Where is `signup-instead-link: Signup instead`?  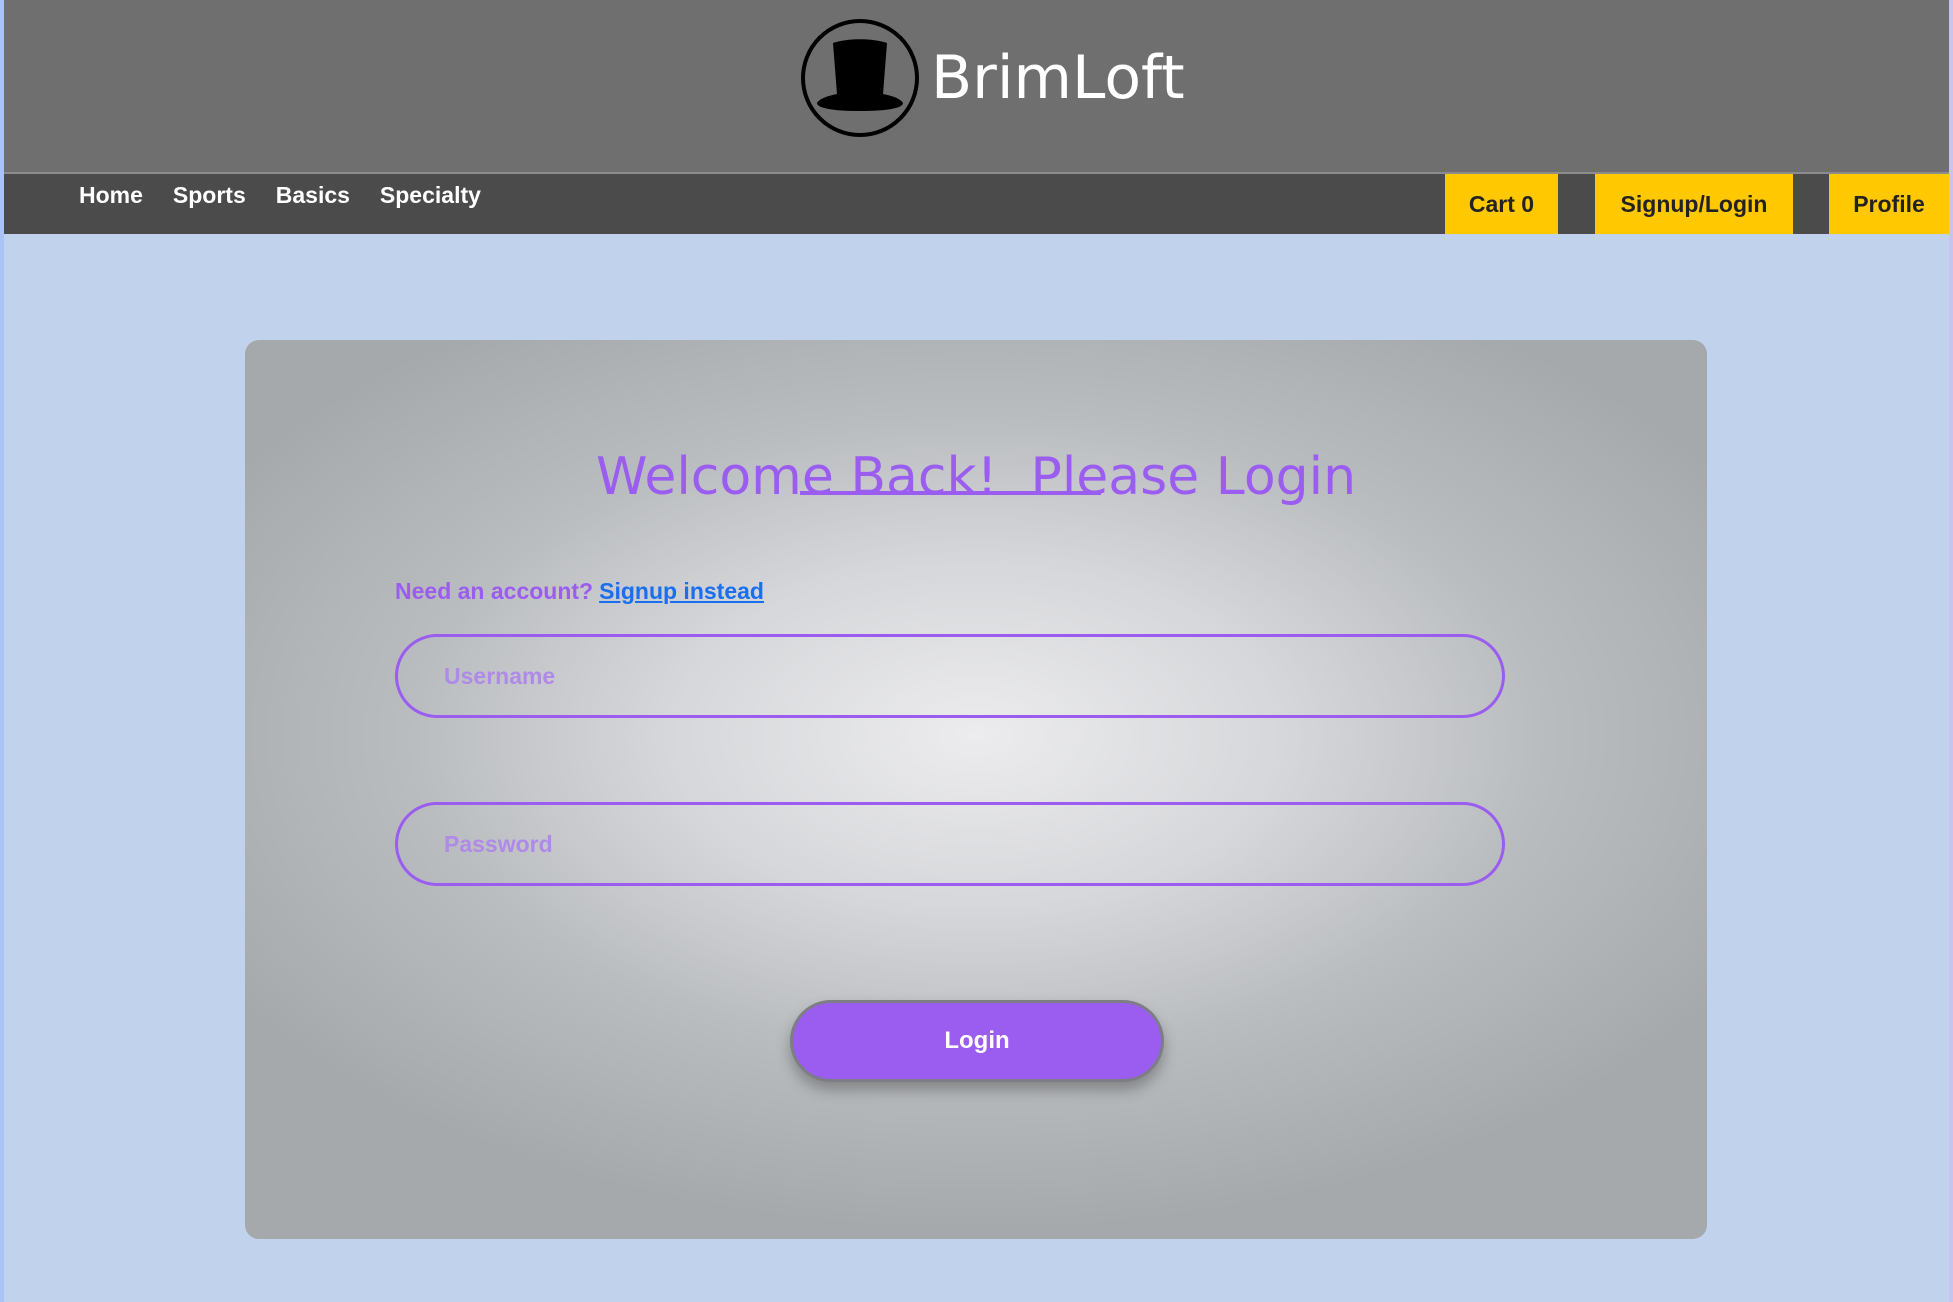 signup-instead-link: Signup instead is located at coordinates (681, 591).